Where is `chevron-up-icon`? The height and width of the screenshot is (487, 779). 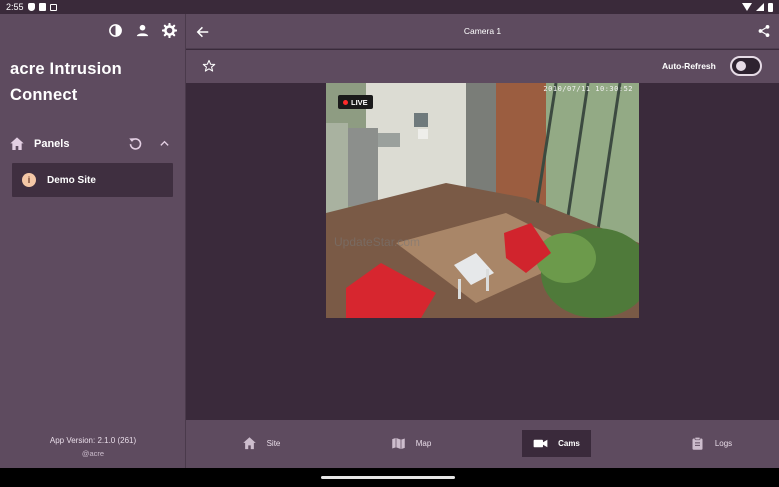 chevron-up-icon is located at coordinates (164, 143).